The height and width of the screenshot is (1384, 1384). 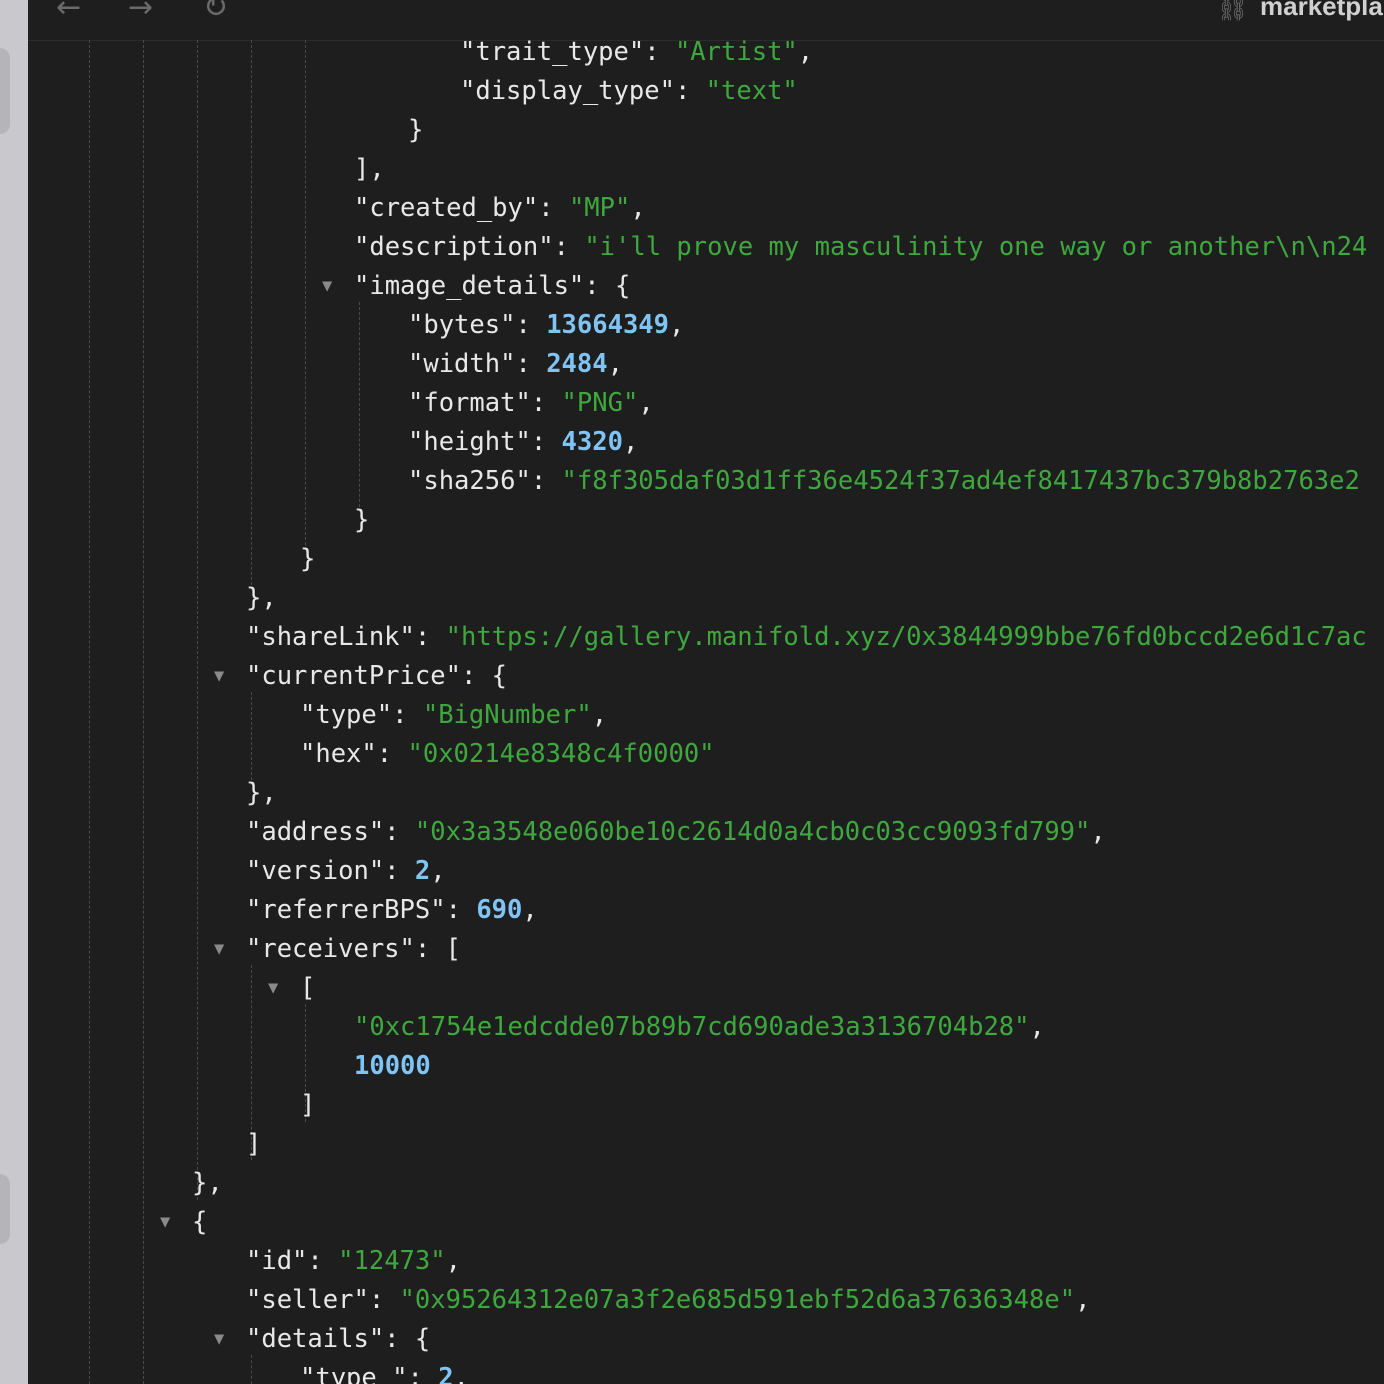 What do you see at coordinates (14, 692) in the screenshot?
I see `sidebar-edge` at bounding box center [14, 692].